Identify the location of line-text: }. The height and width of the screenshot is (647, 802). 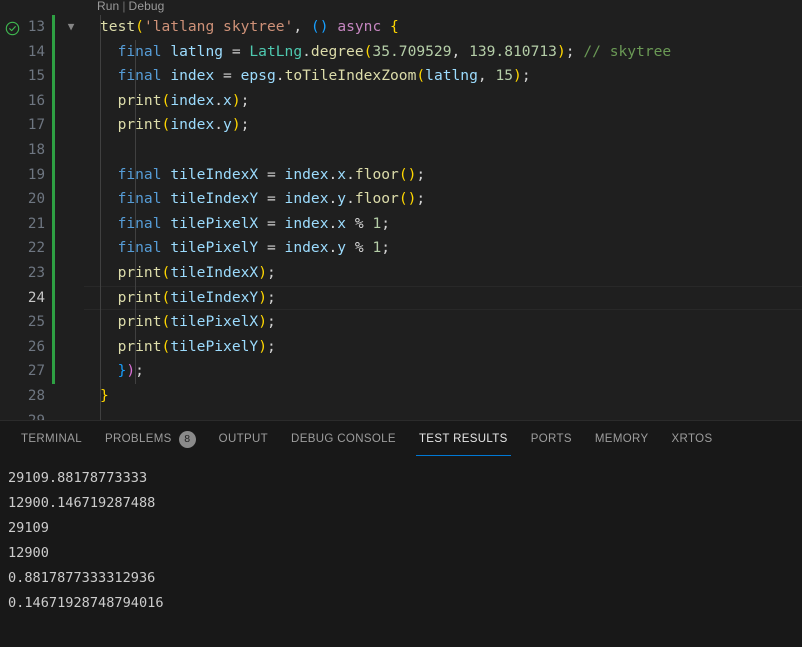
(104, 396).